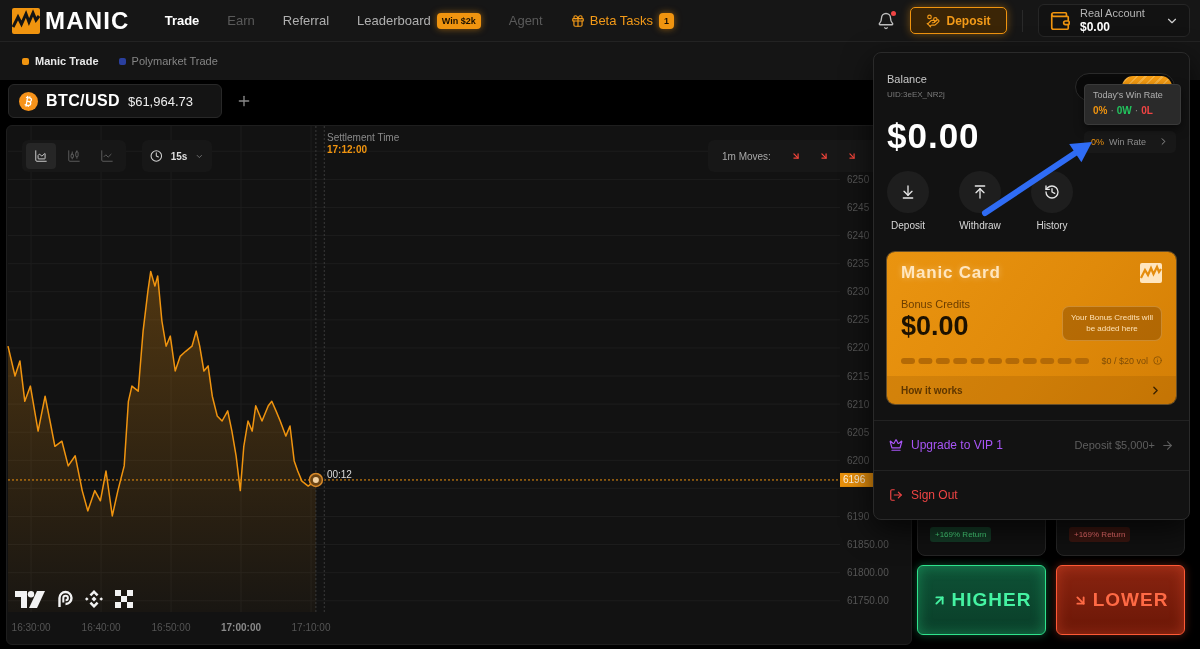  Describe the element at coordinates (858, 460) in the screenshot. I see `price-axis-label: 6200` at that location.